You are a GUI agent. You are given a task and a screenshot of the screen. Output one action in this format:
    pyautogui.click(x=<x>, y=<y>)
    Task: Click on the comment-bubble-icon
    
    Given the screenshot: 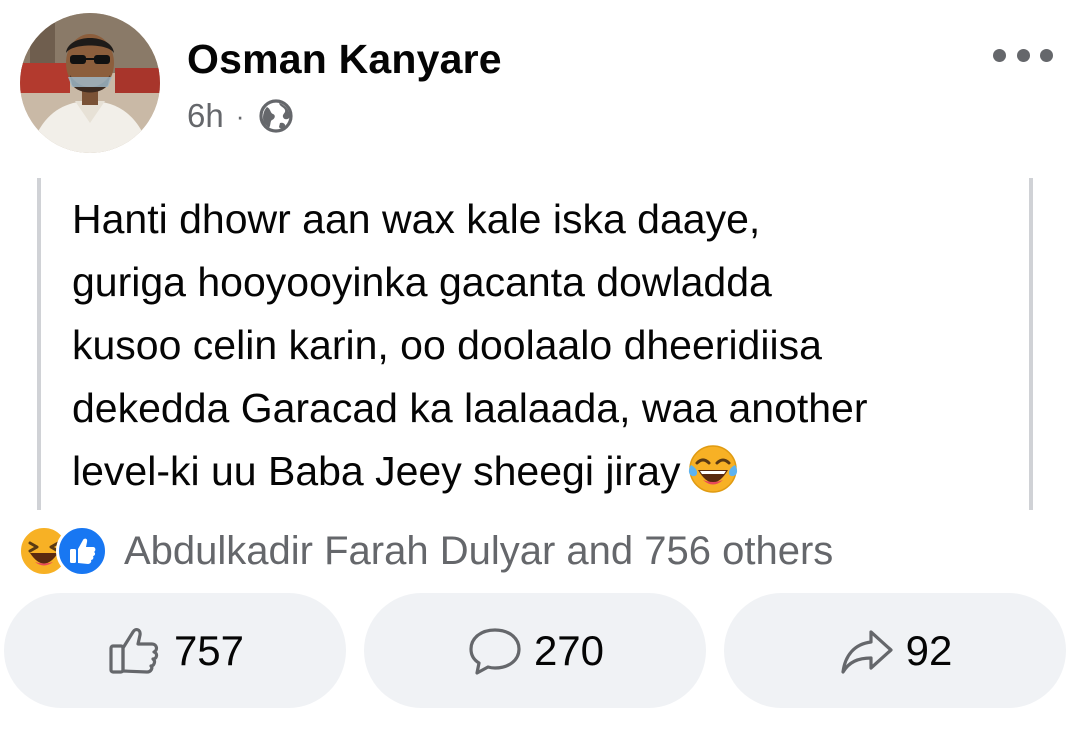 What is the action you would take?
    pyautogui.click(x=495, y=651)
    